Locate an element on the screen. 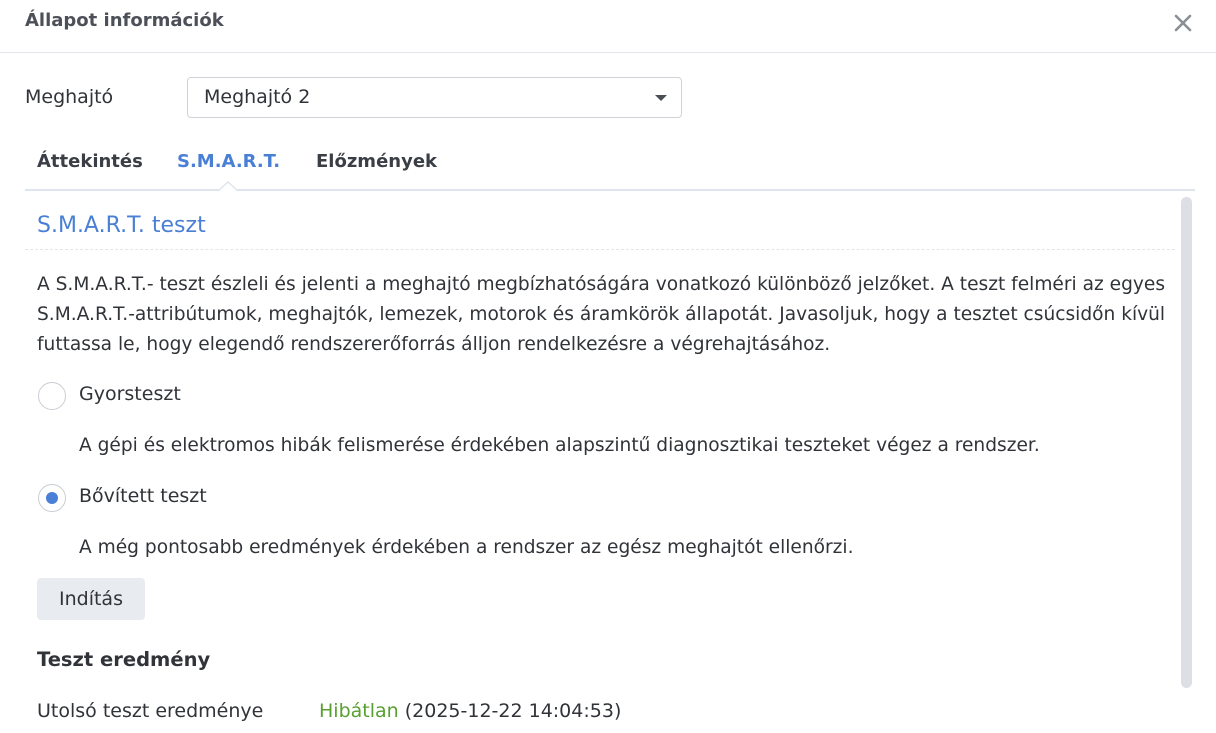 The width and height of the screenshot is (1216, 733). result-timestamp: (2025-12-22 14:04:53) is located at coordinates (513, 711).